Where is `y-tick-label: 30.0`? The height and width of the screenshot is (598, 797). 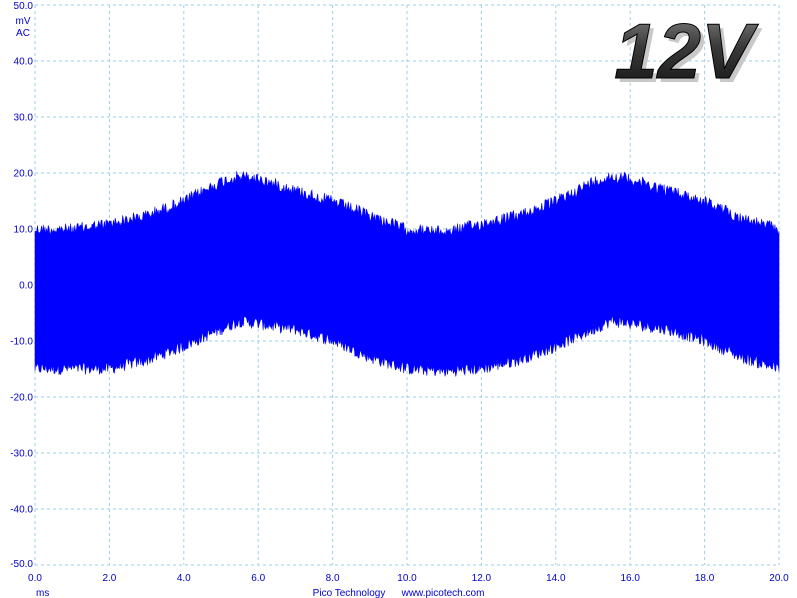
y-tick-label: 30.0 is located at coordinates (24, 118).